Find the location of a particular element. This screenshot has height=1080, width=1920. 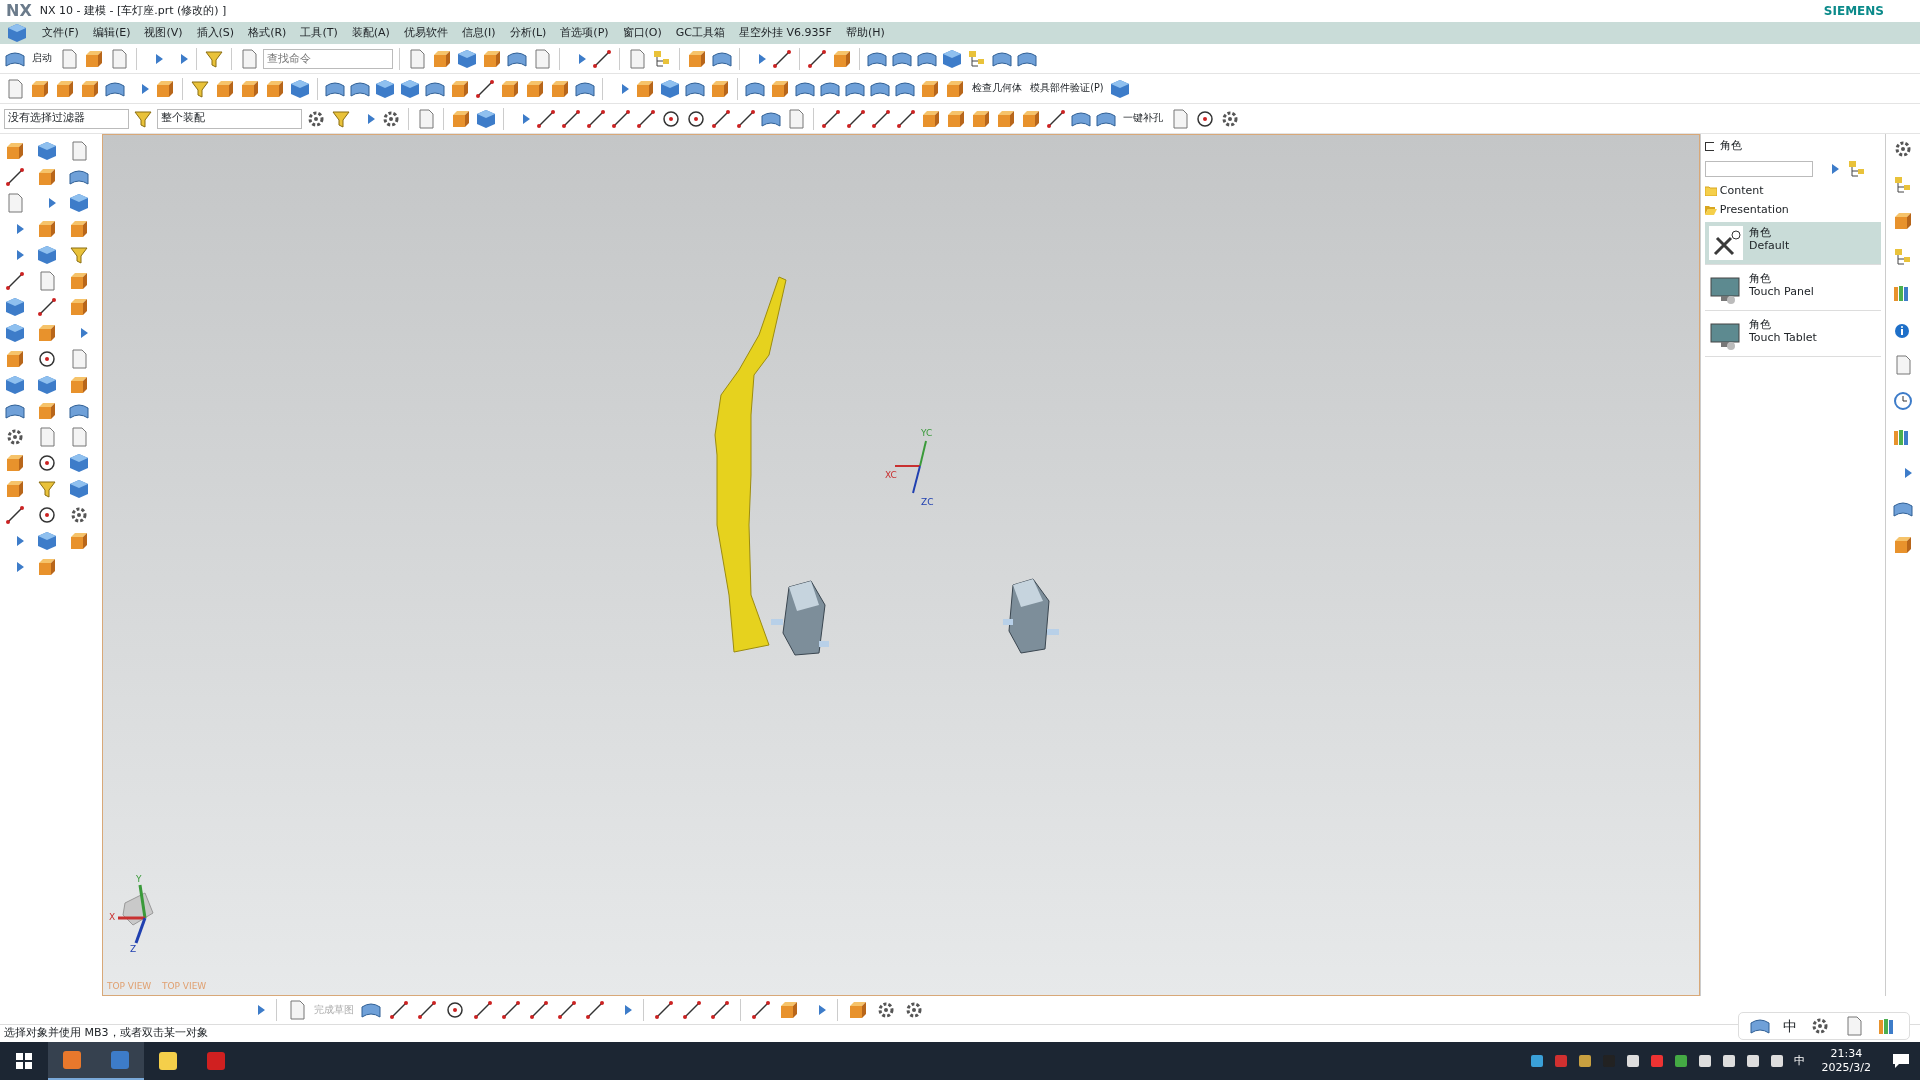

menu-item: 装配(A) is located at coordinates (370, 33).